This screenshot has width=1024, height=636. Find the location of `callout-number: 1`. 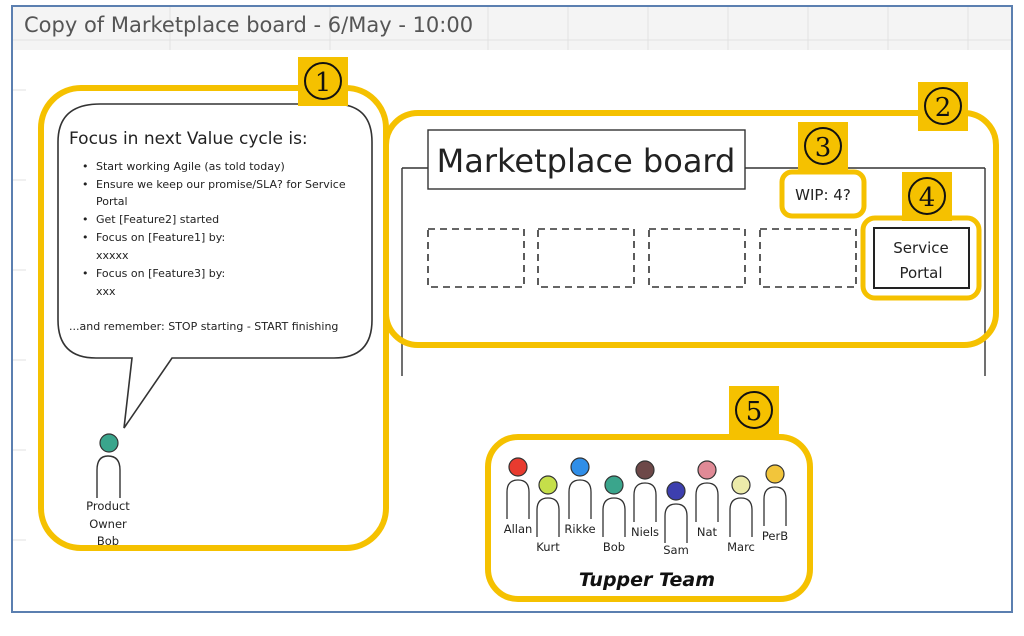

callout-number: 1 is located at coordinates (323, 83).